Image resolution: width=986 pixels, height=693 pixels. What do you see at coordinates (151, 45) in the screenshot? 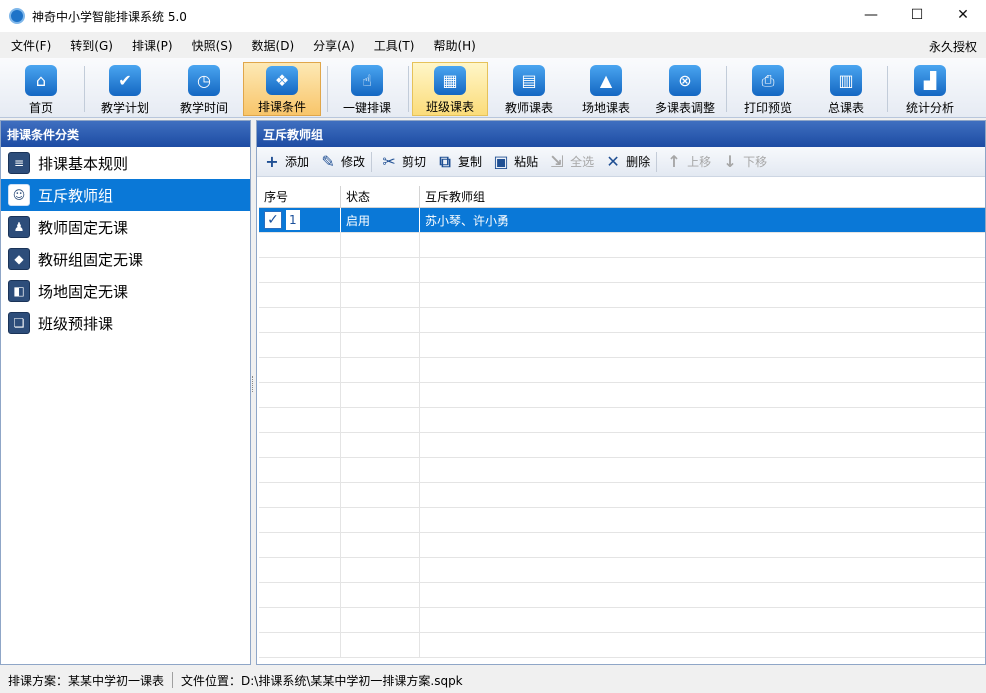
I see `menu-schedule: 排课(P)` at bounding box center [151, 45].